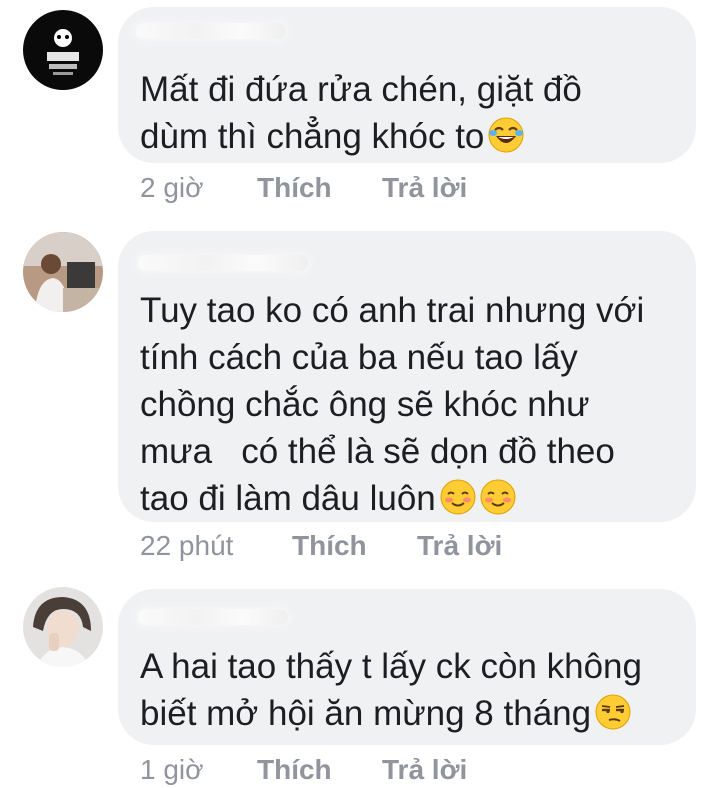  I want to click on comment-timestamp: 2 giờ, so click(172, 188).